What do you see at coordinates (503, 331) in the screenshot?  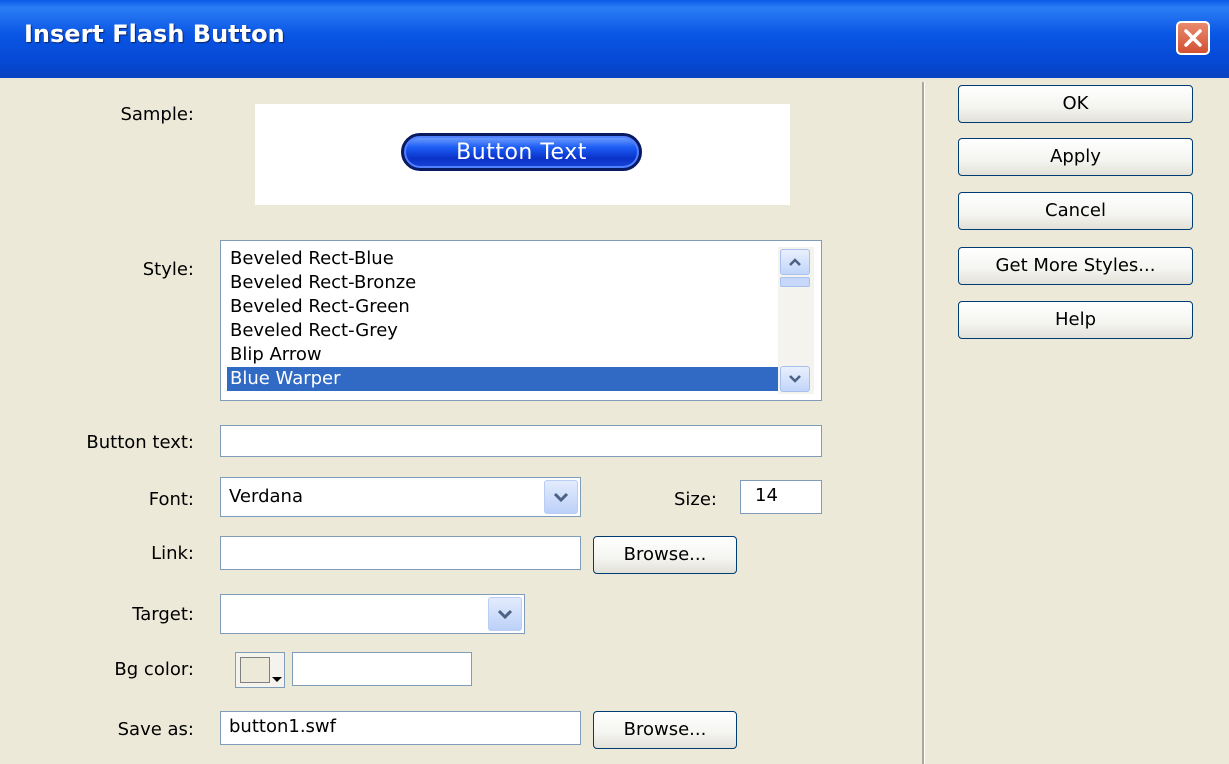 I see `style-item-beveled-rect-grey: Beveled Rect-Grey` at bounding box center [503, 331].